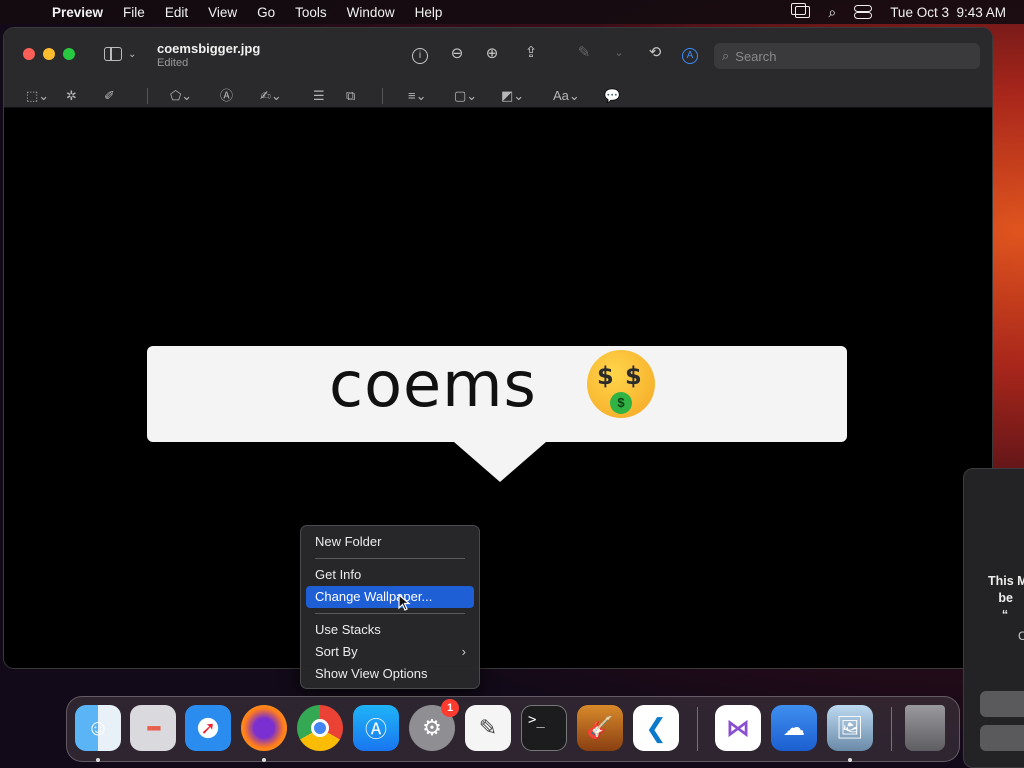  I want to click on dock-finder-icon: ☺, so click(98, 728).